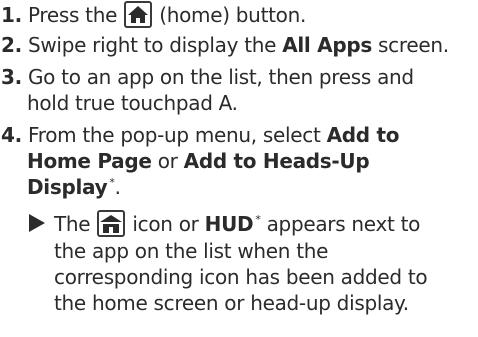 The image size is (478, 337). Describe the element at coordinates (327, 45) in the screenshot. I see `all-apps-label: All Apps` at that location.